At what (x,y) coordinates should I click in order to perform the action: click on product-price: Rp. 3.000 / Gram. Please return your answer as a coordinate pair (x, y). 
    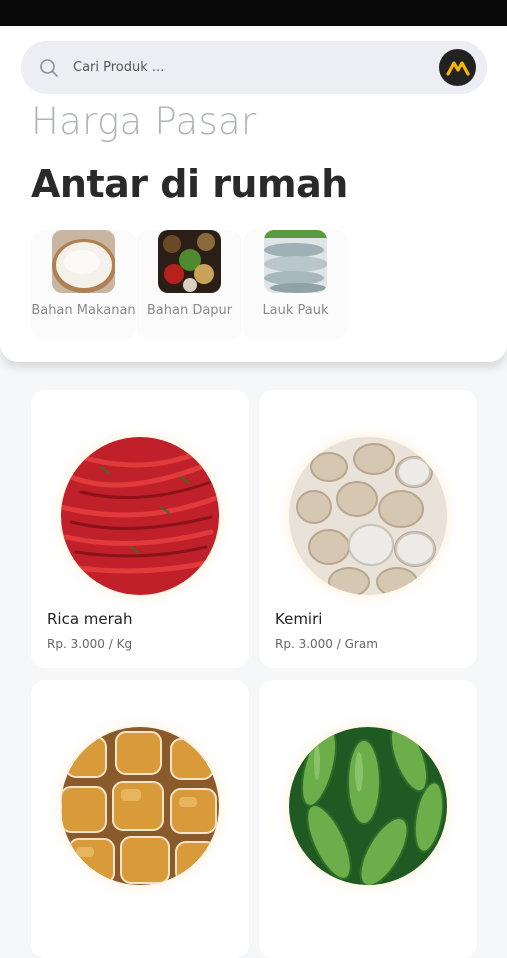
    Looking at the image, I should click on (326, 644).